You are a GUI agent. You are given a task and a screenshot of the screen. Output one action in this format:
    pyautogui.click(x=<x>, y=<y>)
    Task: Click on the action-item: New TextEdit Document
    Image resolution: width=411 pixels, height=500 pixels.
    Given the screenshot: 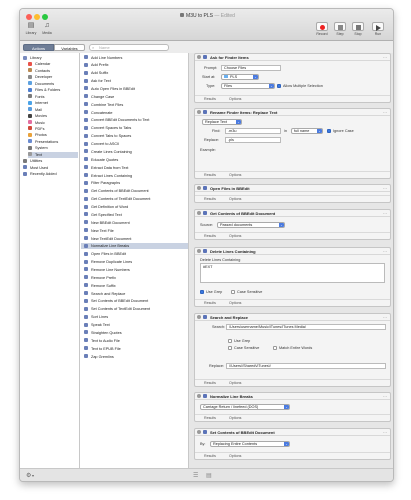 What is the action you would take?
    pyautogui.click(x=134, y=239)
    